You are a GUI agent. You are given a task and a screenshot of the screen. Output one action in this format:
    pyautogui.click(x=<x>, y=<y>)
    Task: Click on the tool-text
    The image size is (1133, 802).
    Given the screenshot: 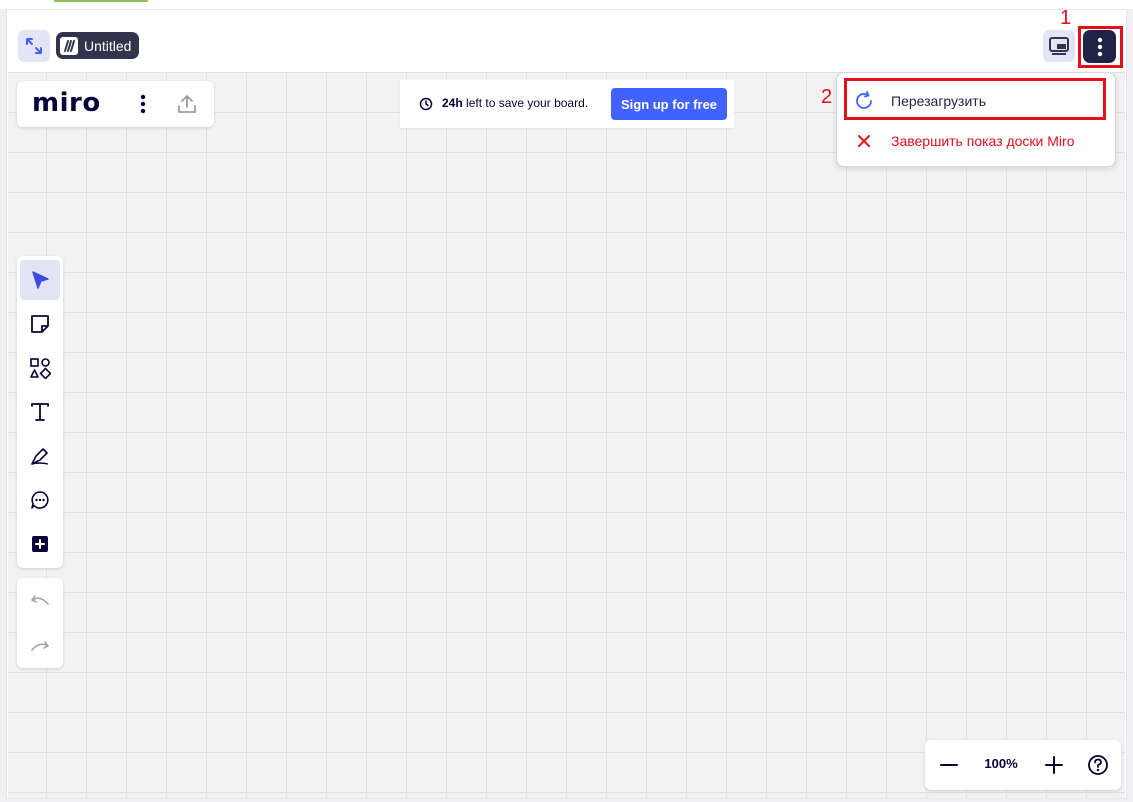 What is the action you would take?
    pyautogui.click(x=40, y=412)
    